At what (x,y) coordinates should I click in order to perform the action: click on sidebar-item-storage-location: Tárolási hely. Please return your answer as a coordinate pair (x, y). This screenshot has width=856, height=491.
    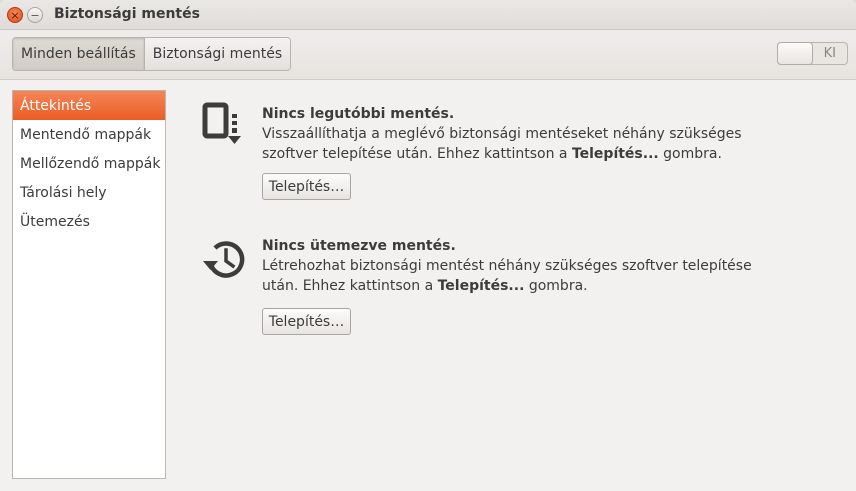
    Looking at the image, I should click on (89, 192).